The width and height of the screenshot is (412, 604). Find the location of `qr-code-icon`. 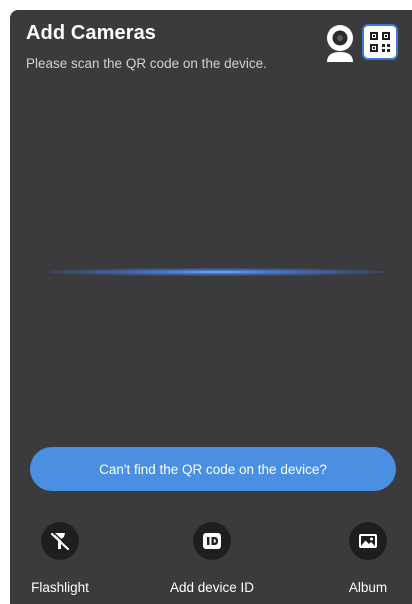

qr-code-icon is located at coordinates (380, 42).